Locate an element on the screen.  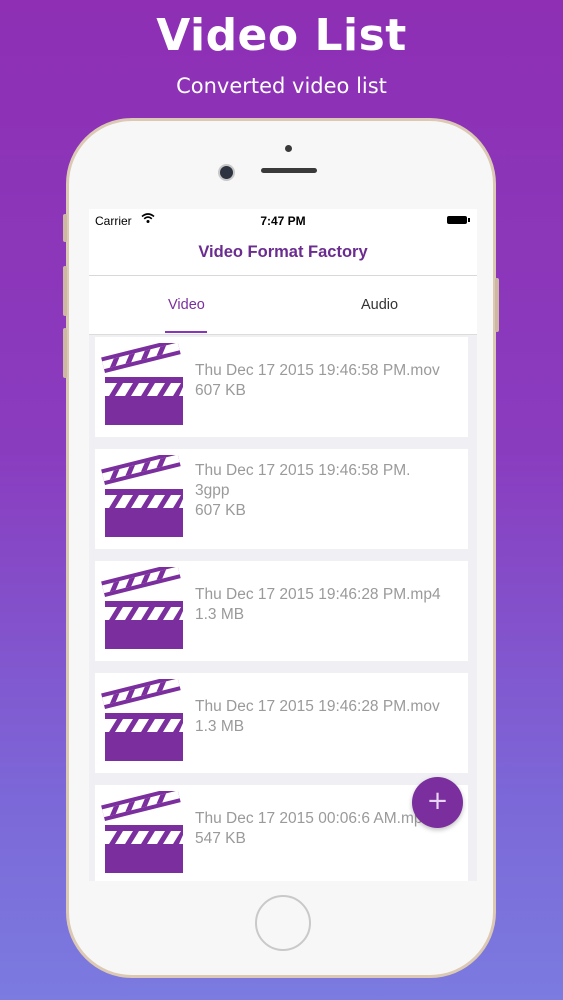
battery-icon is located at coordinates (458, 220).